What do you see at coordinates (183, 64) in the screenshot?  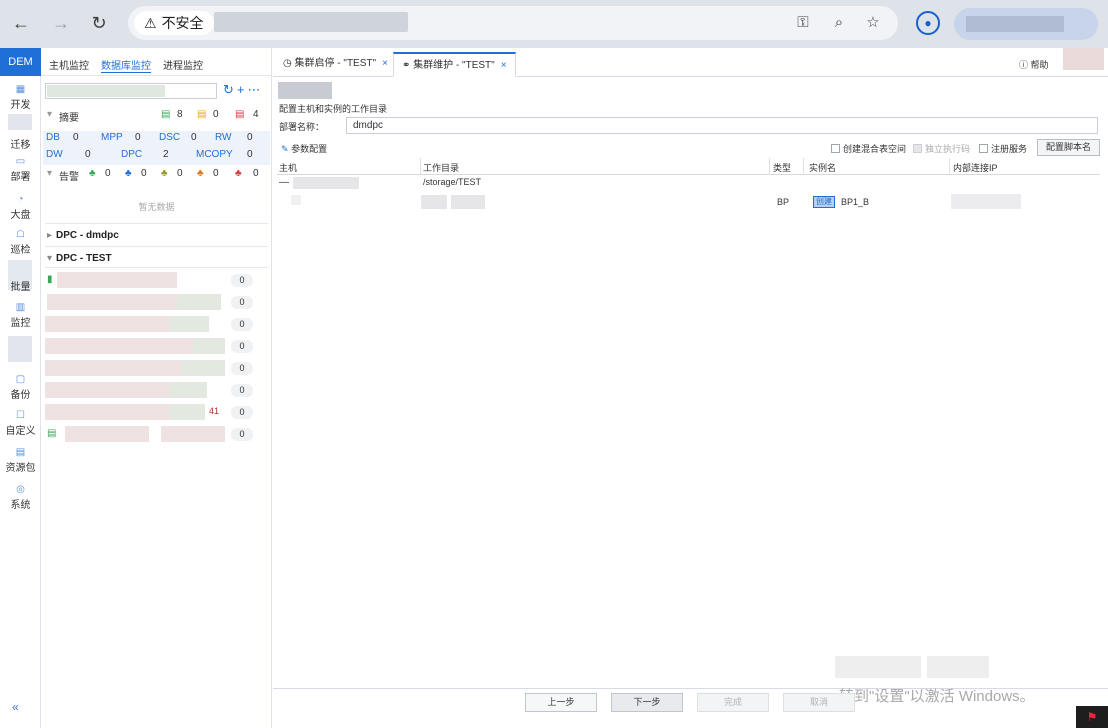 I see `tab-process-monitor: 进程监控` at bounding box center [183, 64].